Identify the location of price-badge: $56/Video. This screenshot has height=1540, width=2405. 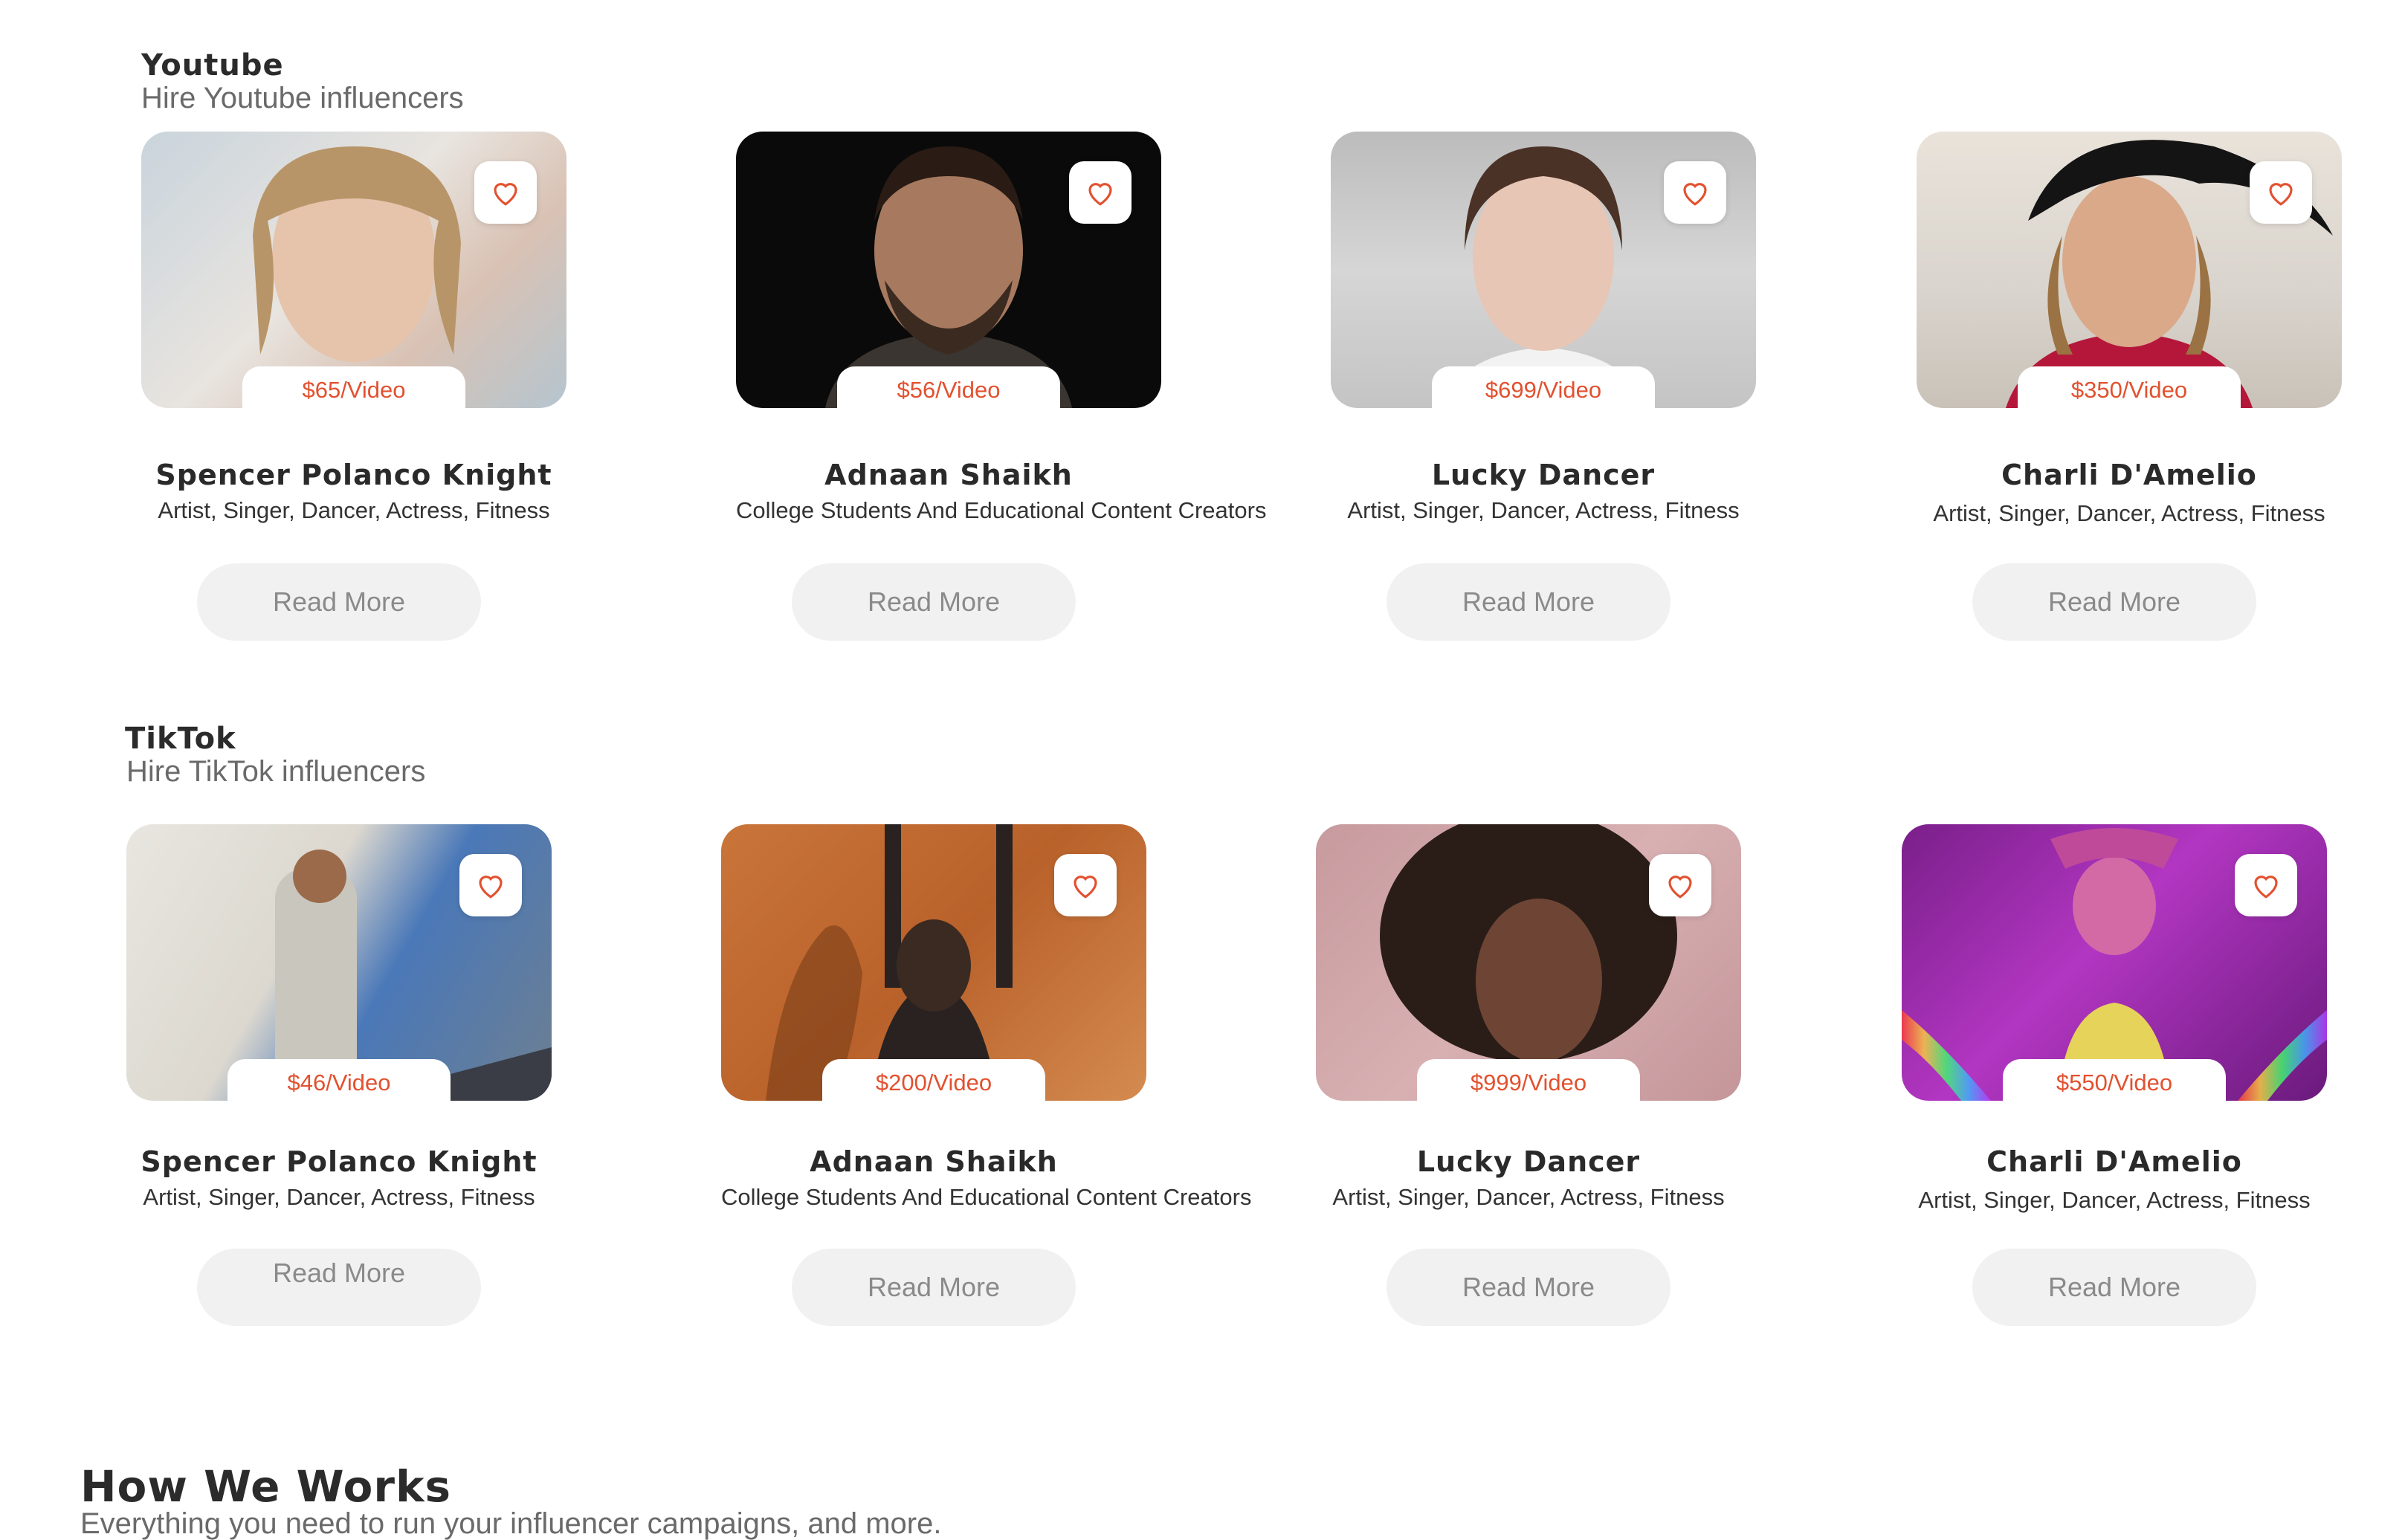
(948, 387).